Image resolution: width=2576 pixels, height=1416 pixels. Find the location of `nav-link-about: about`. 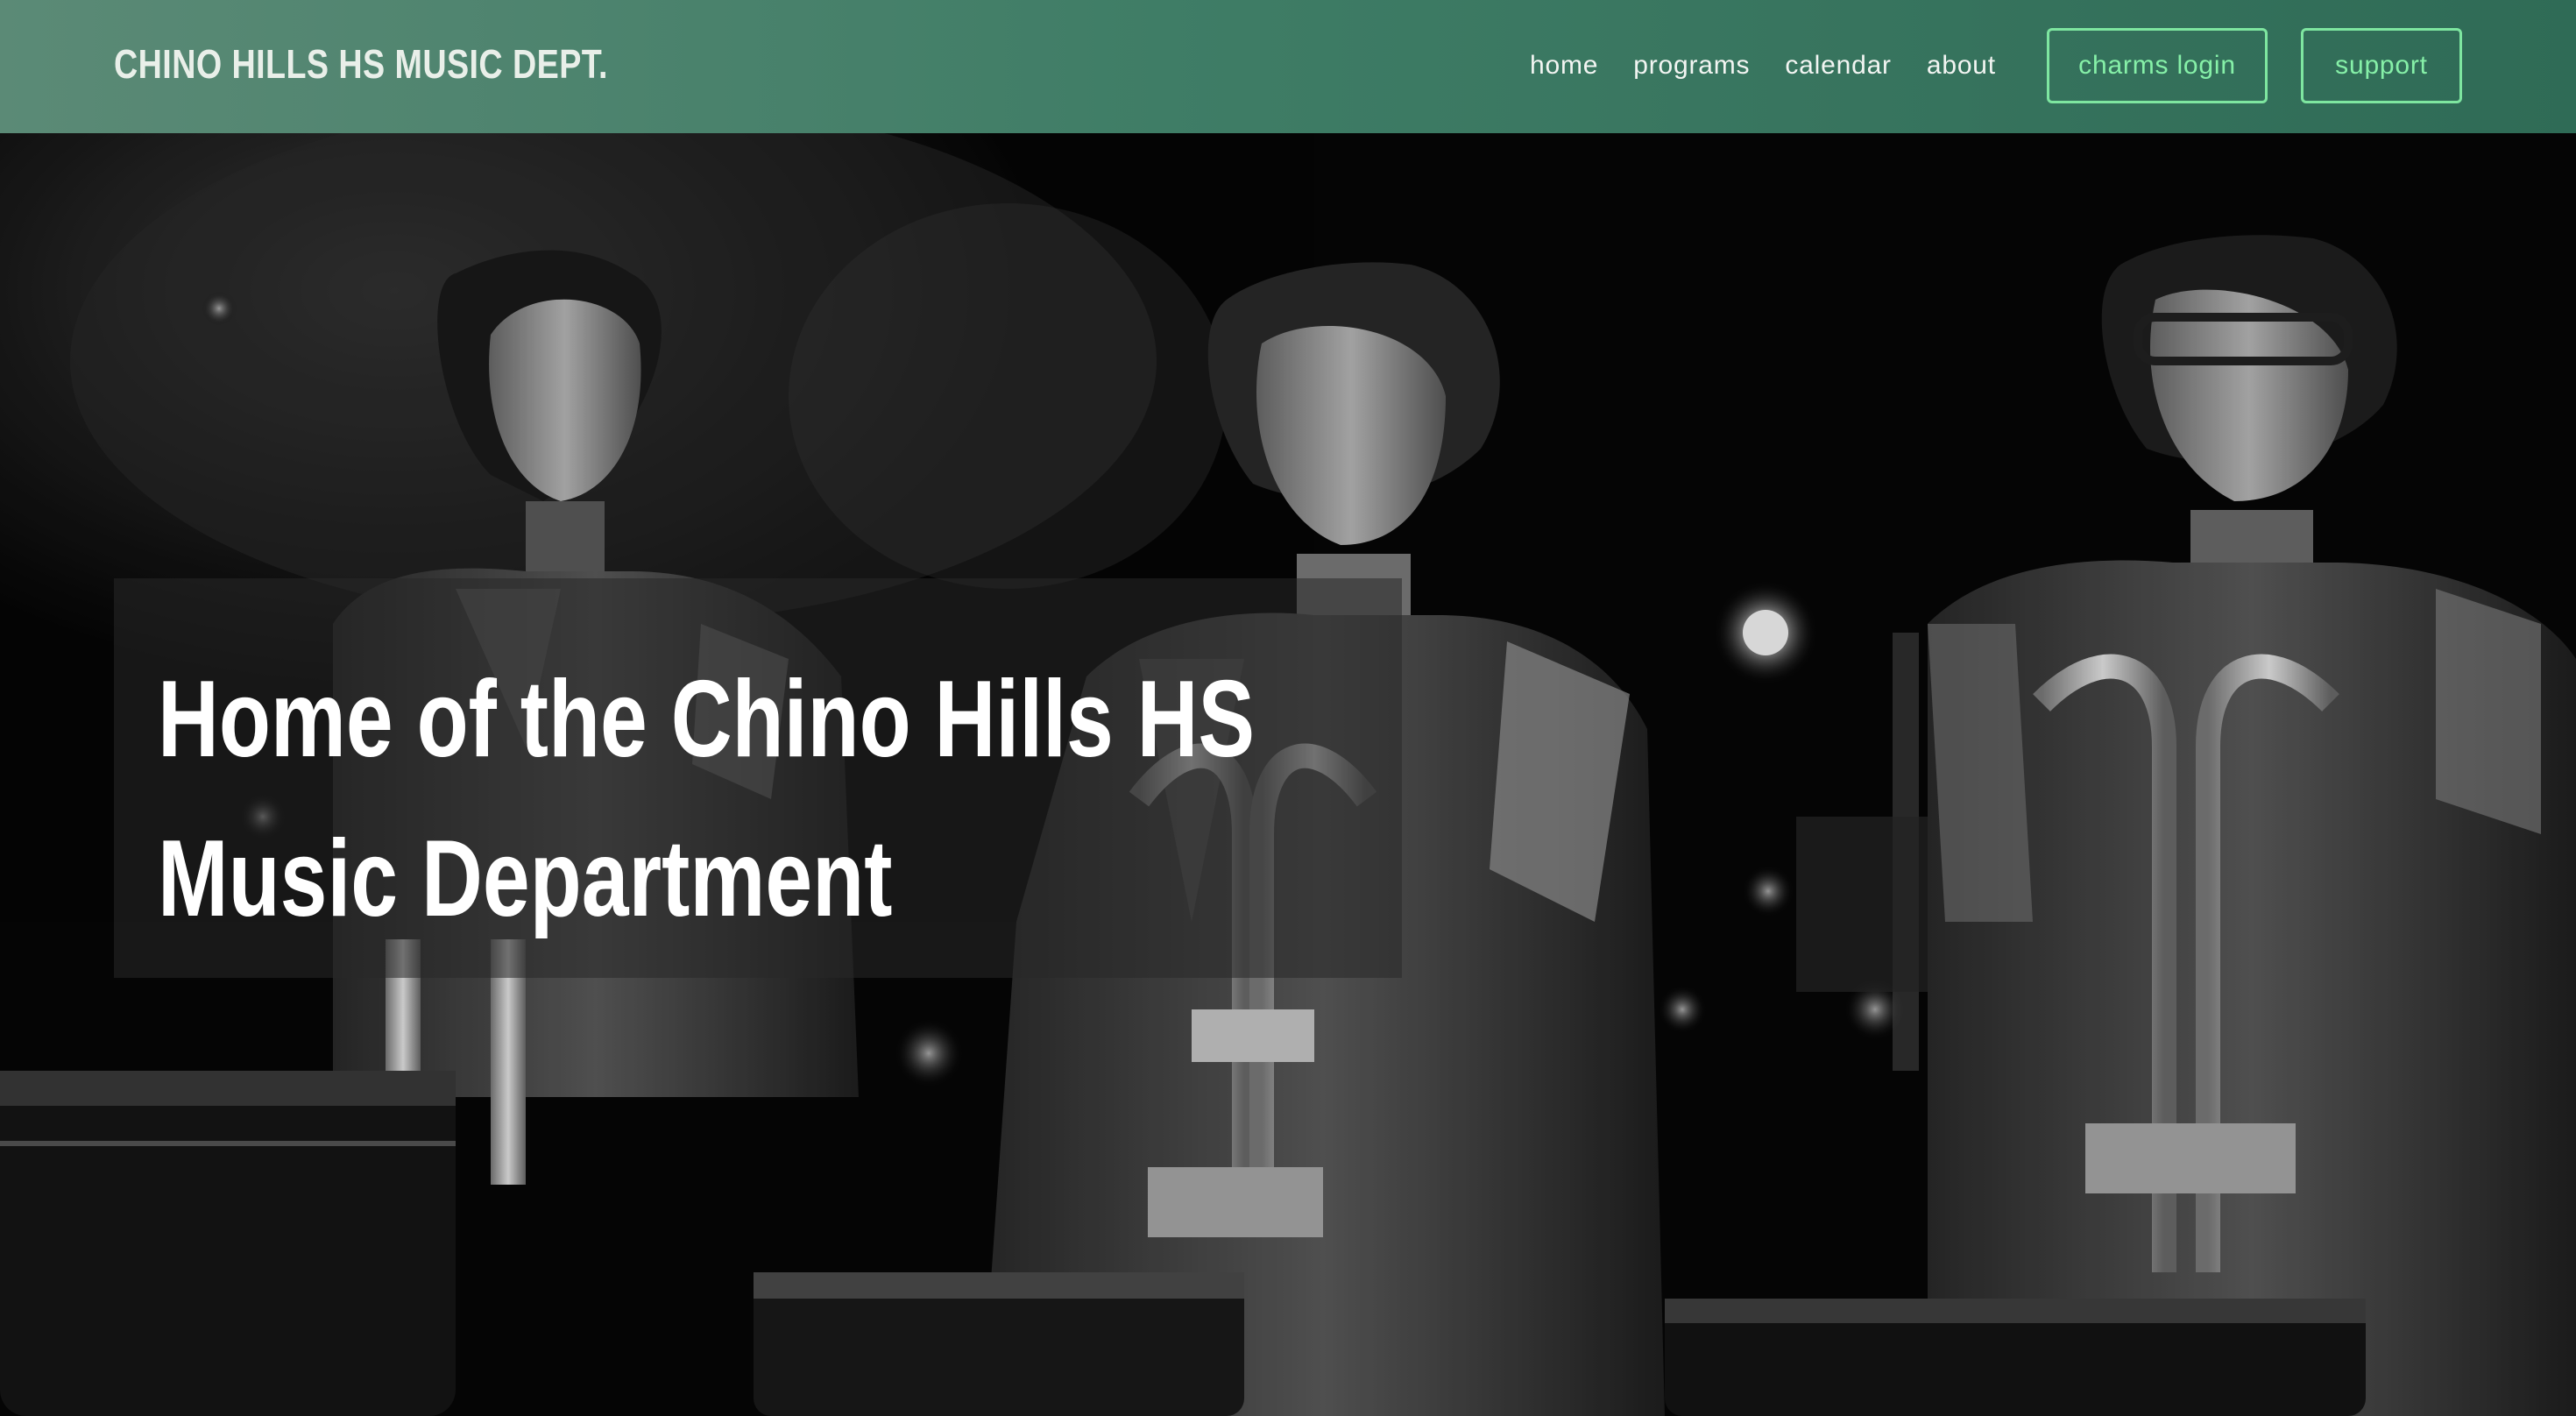

nav-link-about: about is located at coordinates (1961, 66).